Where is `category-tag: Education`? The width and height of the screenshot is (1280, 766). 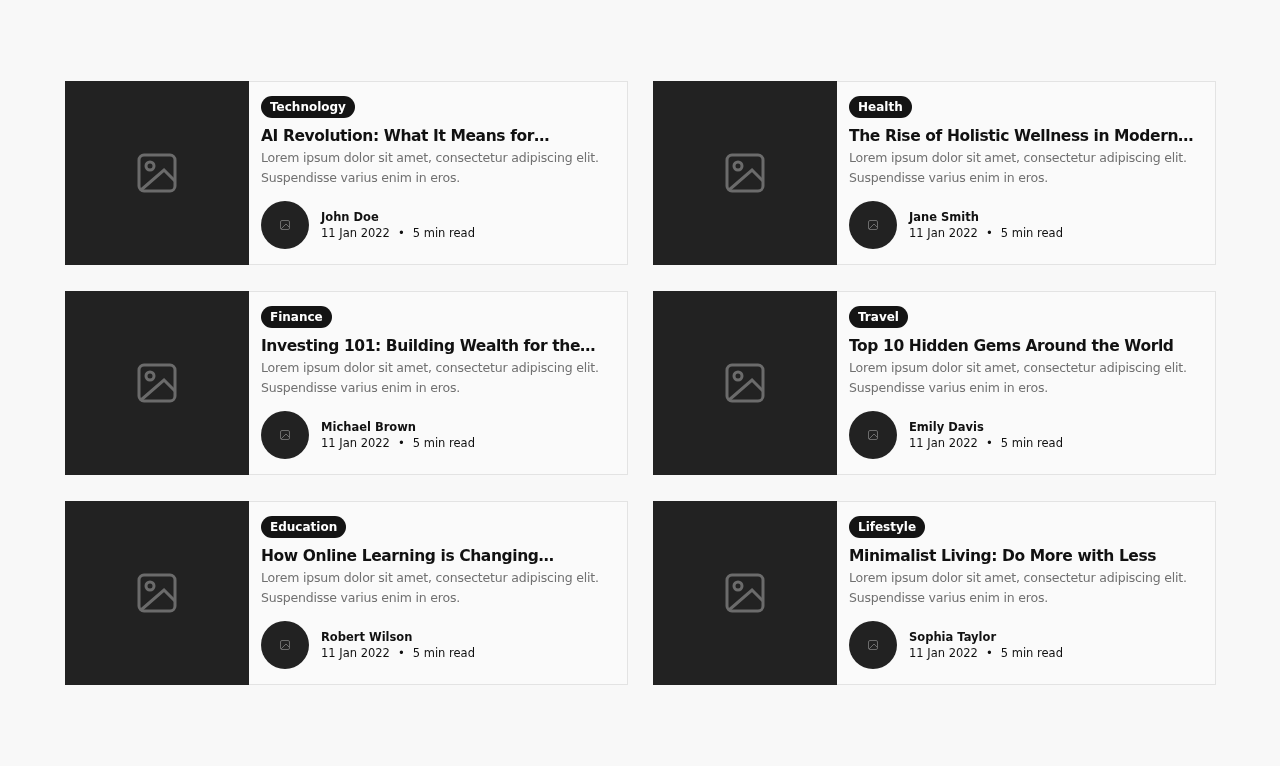
category-tag: Education is located at coordinates (304, 527).